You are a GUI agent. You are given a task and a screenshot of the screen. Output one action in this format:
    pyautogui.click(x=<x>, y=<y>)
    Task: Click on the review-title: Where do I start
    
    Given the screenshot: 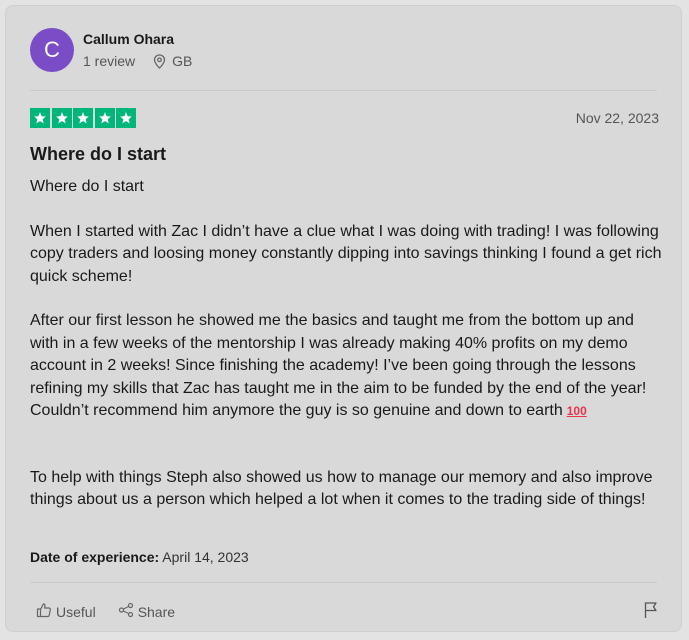 What is the action you would take?
    pyautogui.click(x=98, y=154)
    